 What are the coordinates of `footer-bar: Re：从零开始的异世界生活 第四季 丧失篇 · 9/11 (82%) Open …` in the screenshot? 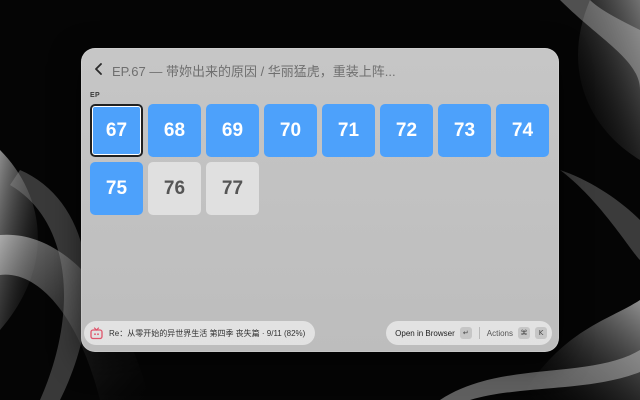 It's located at (320, 333).